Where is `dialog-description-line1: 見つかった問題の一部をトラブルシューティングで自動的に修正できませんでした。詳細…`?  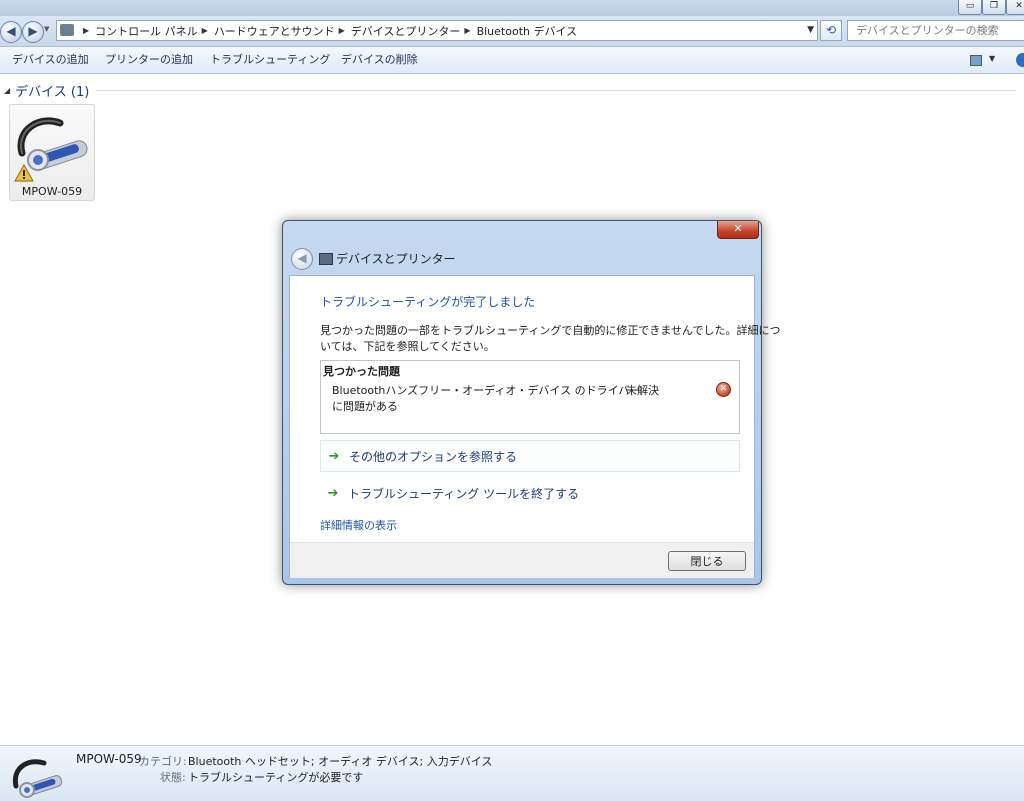 dialog-description-line1: 見つかった問題の一部をトラブルシューティングで自動的に修正できませんでした。詳細… is located at coordinates (550, 330).